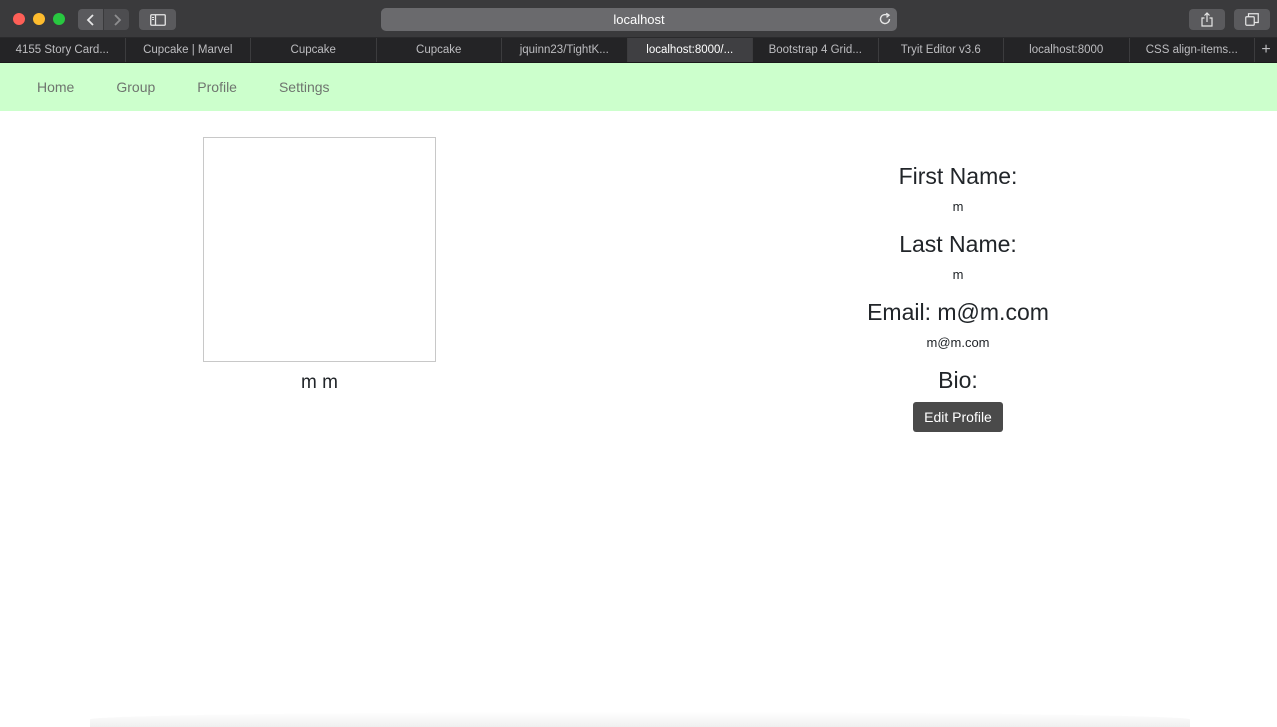 Image resolution: width=1277 pixels, height=727 pixels. I want to click on browser-tab: Cupcake | Marvel, so click(188, 50).